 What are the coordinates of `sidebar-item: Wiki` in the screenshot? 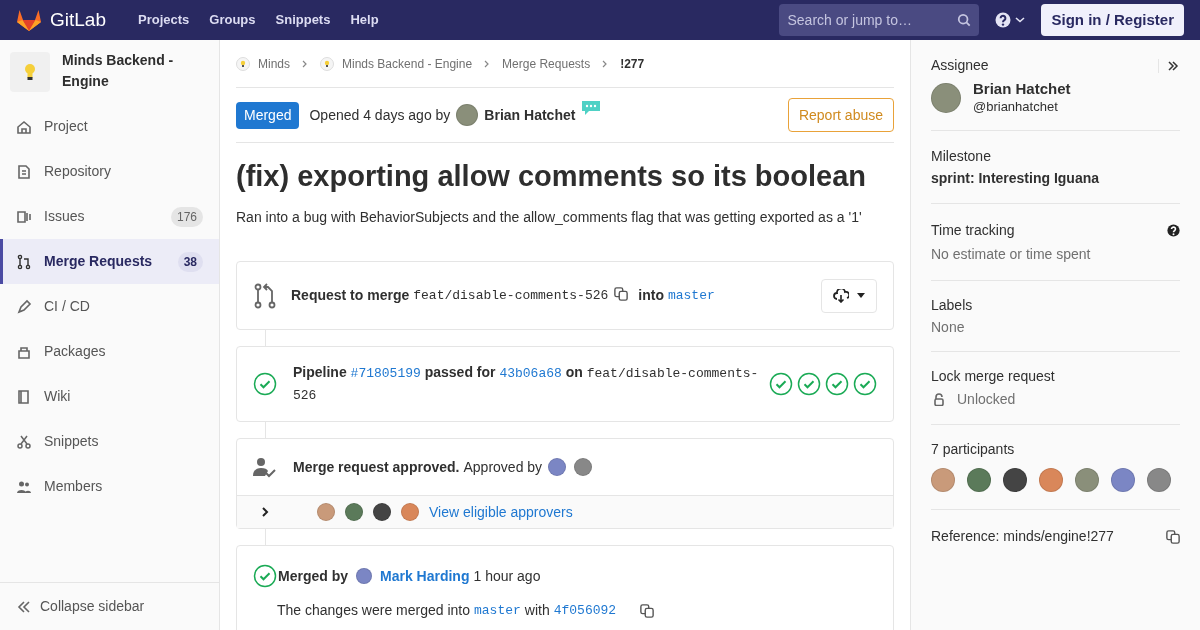 It's located at (109, 396).